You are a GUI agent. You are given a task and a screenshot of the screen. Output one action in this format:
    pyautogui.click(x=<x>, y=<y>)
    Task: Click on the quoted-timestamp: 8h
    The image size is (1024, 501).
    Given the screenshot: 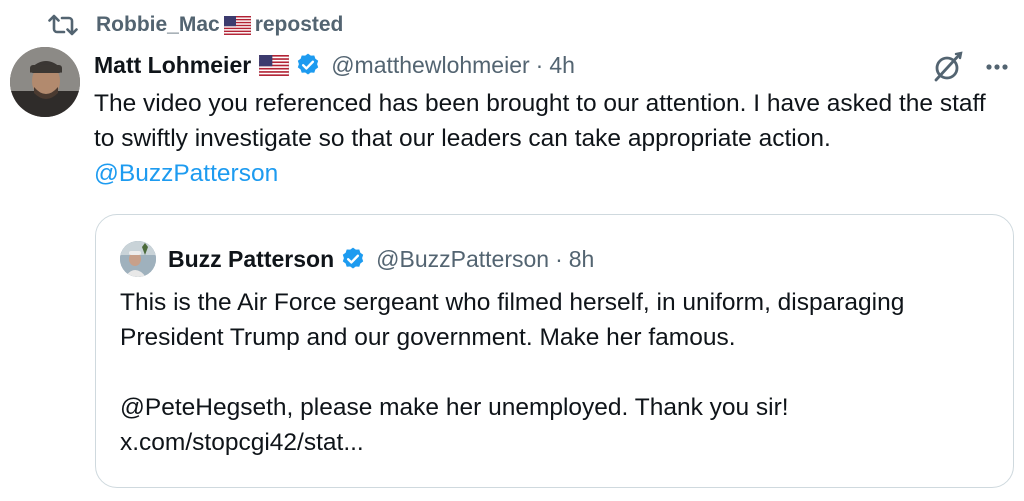 What is the action you would take?
    pyautogui.click(x=582, y=259)
    